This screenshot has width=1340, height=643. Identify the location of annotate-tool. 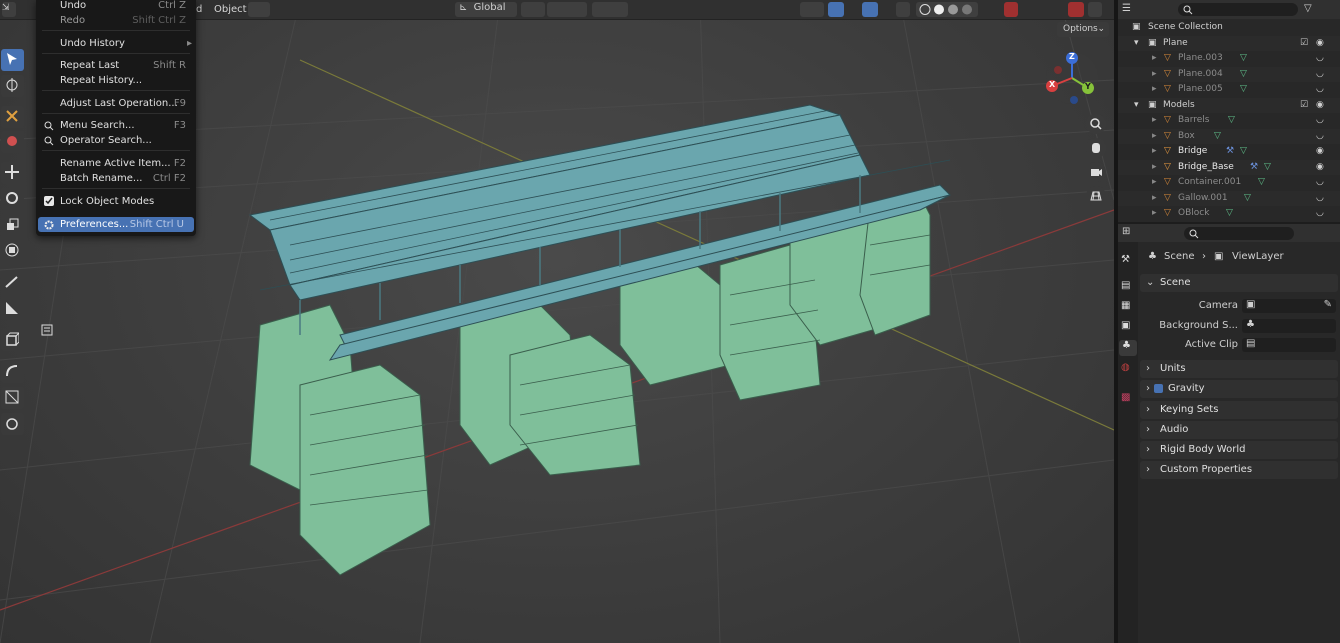
(12, 117).